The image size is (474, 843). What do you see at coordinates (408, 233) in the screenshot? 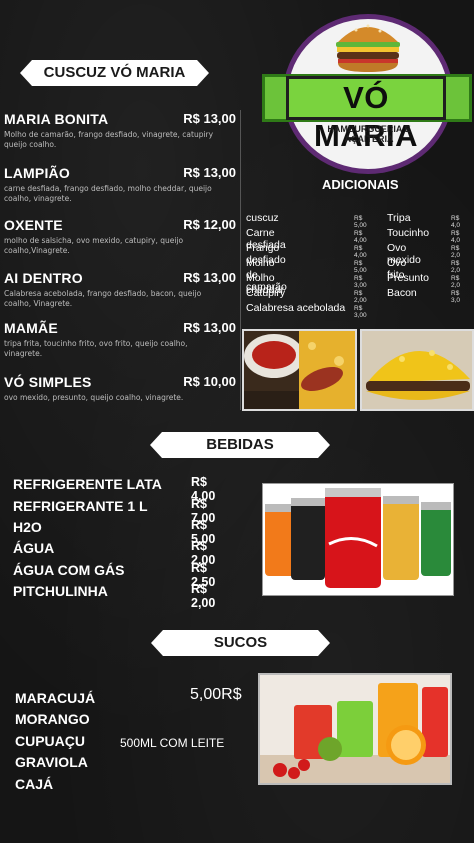
I see `adicional-name: Toucinho` at bounding box center [408, 233].